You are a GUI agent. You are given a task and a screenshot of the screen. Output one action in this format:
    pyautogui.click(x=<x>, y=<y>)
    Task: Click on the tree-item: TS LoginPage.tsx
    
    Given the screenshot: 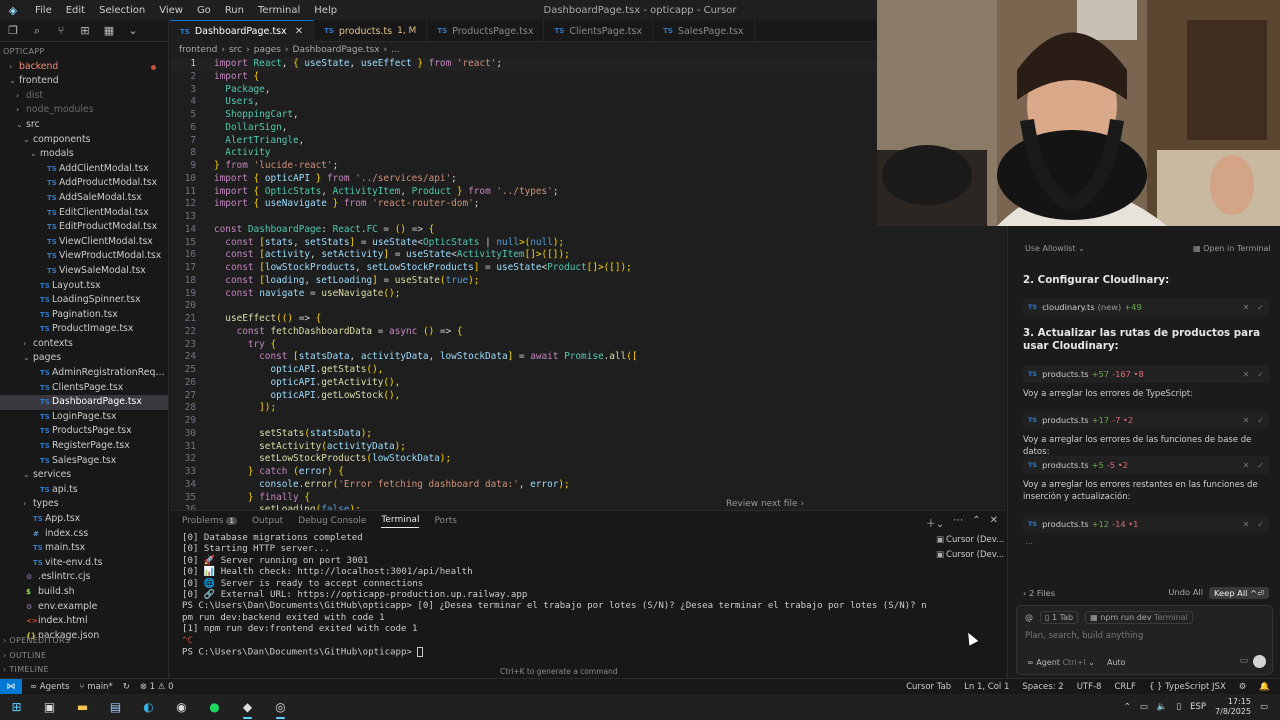 What is the action you would take?
    pyautogui.click(x=84, y=417)
    